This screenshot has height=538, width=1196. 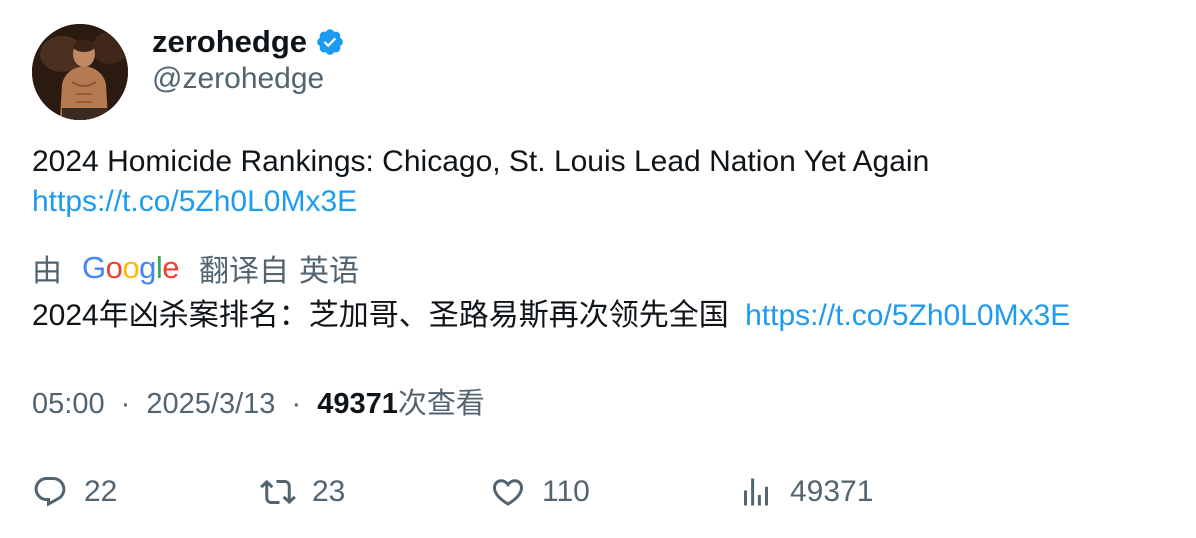 What do you see at coordinates (244, 271) in the screenshot?
I see `translated-from-label: 翻译自` at bounding box center [244, 271].